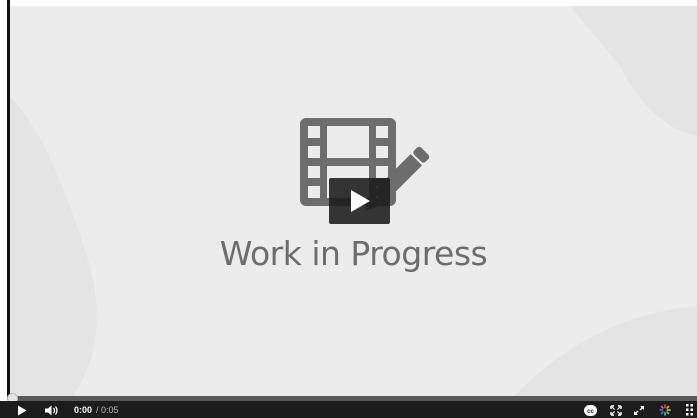  I want to click on work-in-progress-title: Work in Progress, so click(353, 253).